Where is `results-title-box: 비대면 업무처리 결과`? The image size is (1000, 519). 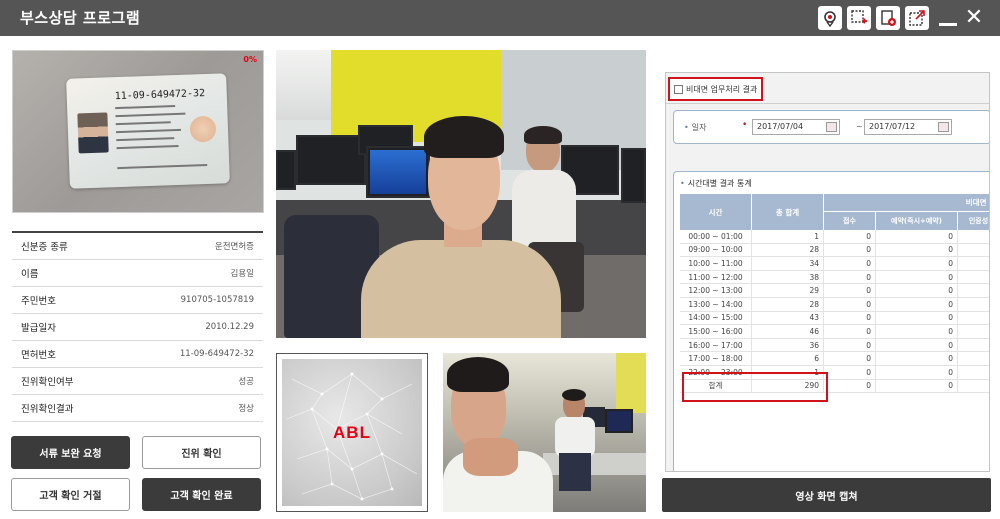 results-title-box: 비대면 업무처리 결과 is located at coordinates (715, 89).